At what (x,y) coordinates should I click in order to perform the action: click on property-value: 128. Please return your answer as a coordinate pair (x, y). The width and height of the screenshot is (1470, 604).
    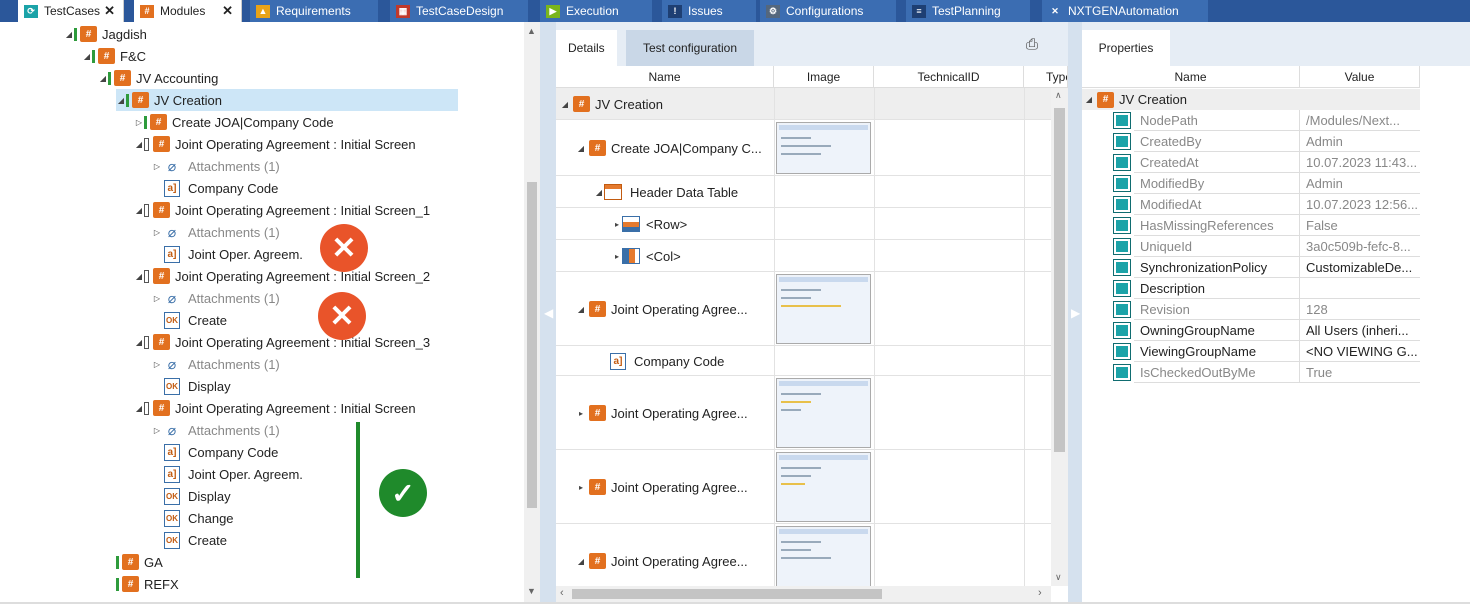
    Looking at the image, I should click on (1360, 309).